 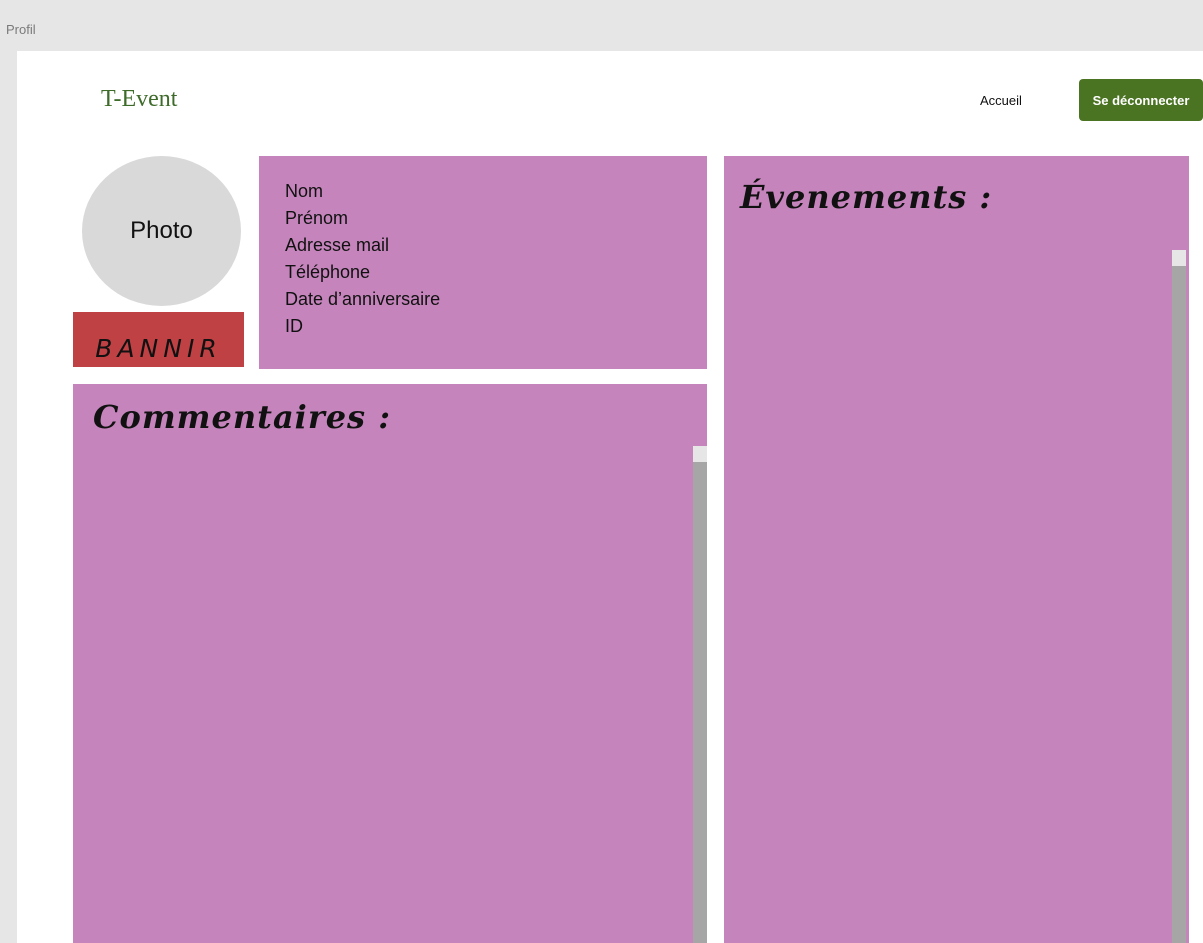 I want to click on field-birthday: Date d’anniversaire, so click(x=363, y=299).